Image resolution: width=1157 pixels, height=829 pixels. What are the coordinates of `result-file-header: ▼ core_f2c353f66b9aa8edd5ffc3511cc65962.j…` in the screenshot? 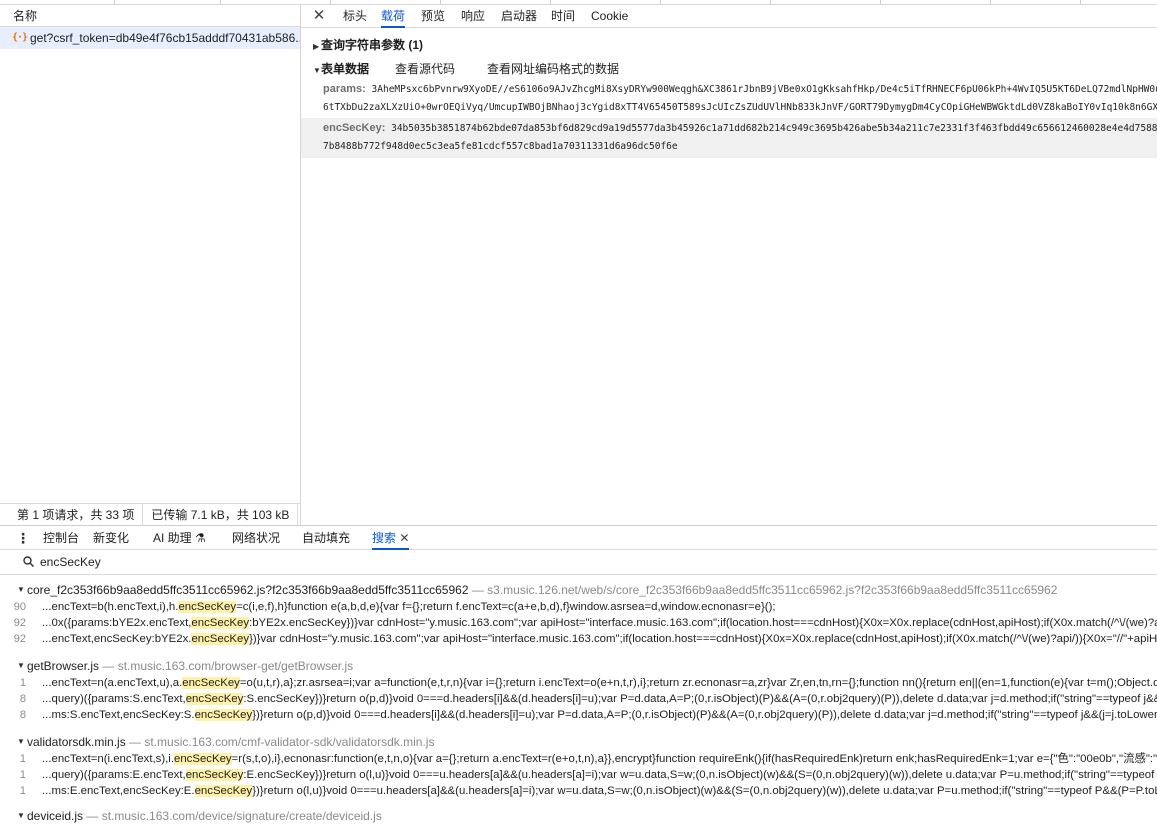 It's located at (578, 590).